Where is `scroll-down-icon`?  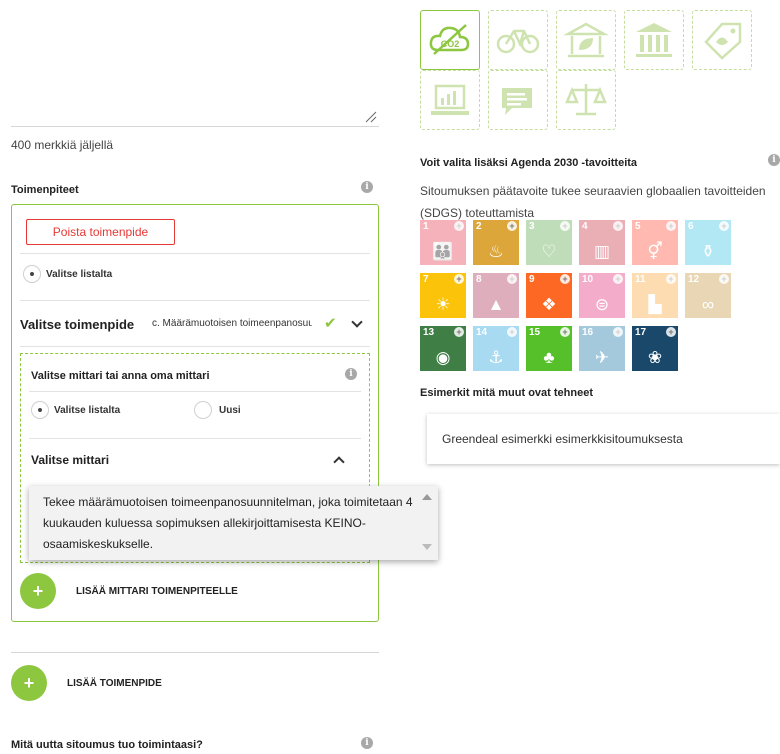
scroll-down-icon is located at coordinates (427, 547).